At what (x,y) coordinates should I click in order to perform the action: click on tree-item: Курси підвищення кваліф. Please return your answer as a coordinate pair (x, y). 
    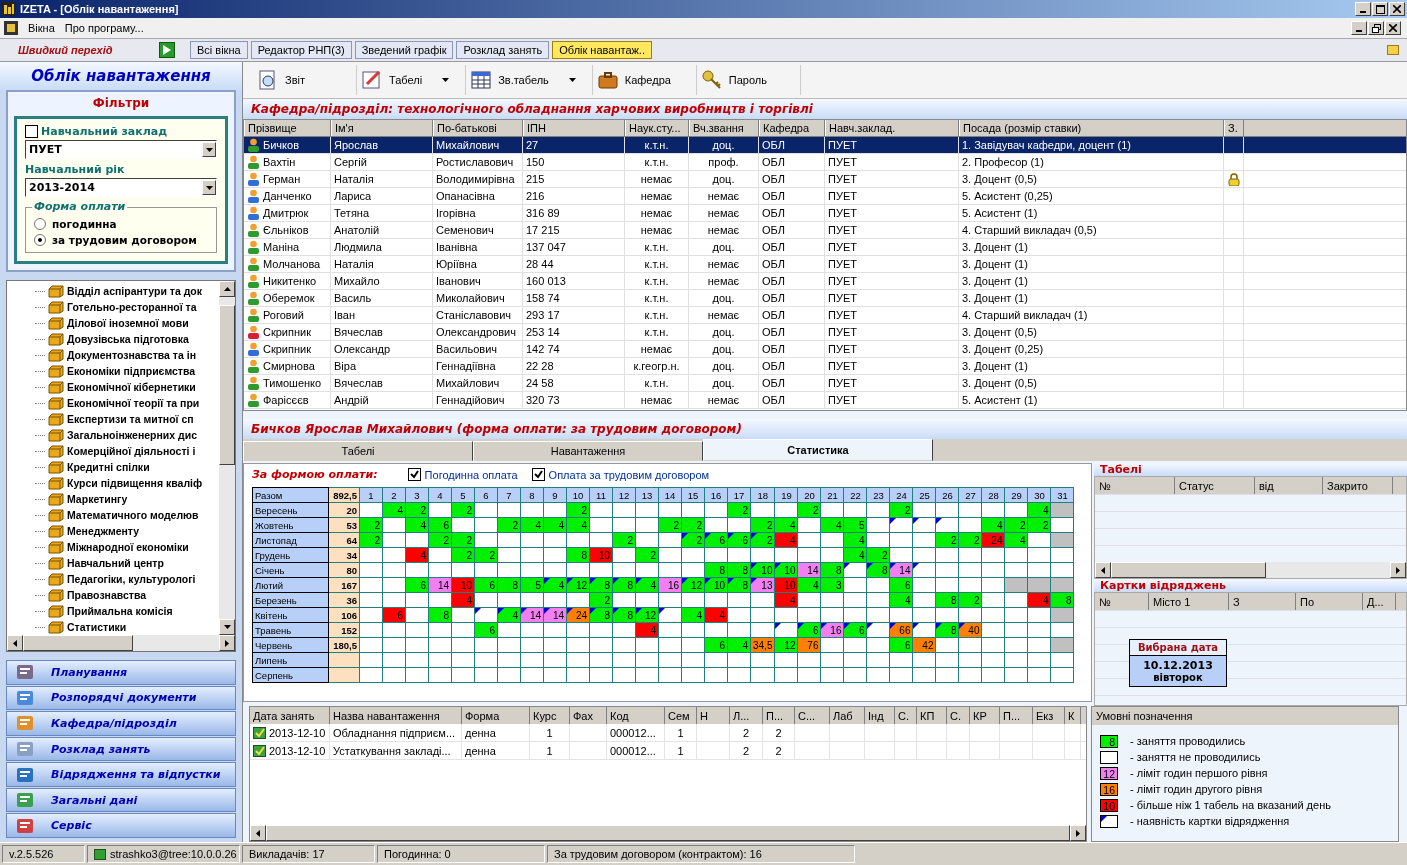
    Looking at the image, I should click on (135, 483).